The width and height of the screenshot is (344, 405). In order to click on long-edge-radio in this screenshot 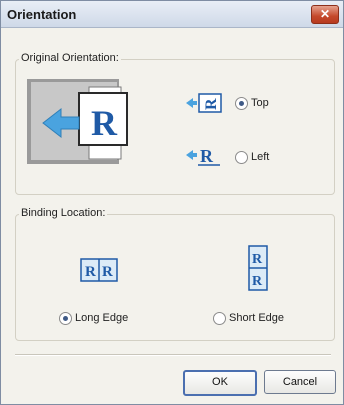, I will do `click(65, 318)`.